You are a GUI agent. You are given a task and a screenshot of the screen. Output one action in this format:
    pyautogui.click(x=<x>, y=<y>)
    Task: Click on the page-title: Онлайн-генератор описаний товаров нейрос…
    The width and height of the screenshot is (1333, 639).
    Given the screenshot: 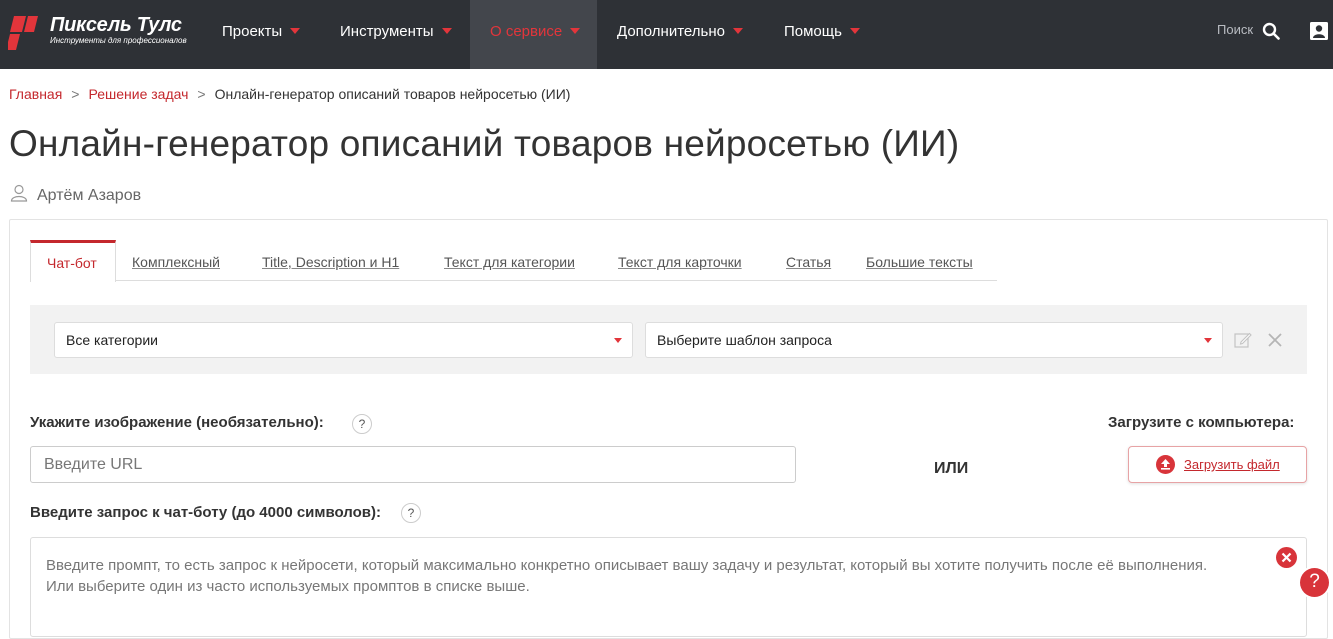 What is the action you would take?
    pyautogui.click(x=484, y=143)
    